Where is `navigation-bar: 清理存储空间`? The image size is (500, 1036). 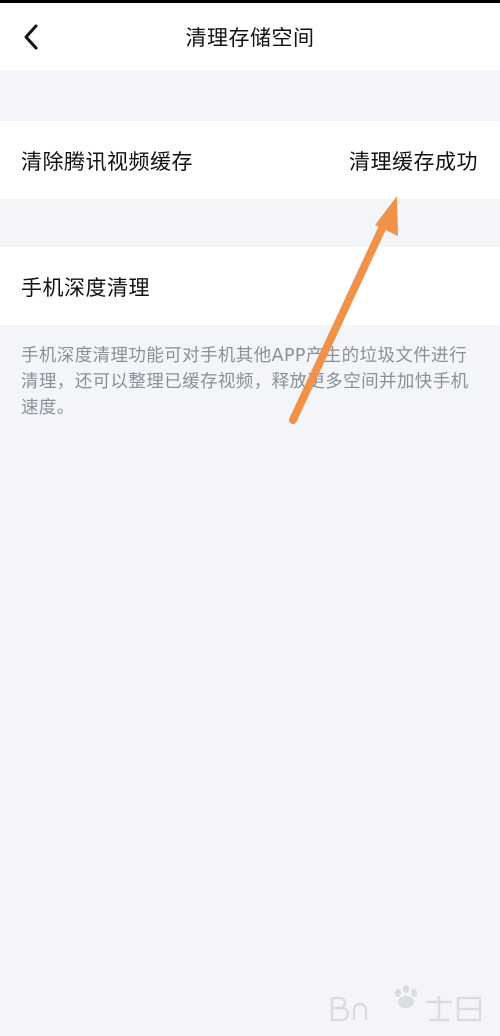 navigation-bar: 清理存储空间 is located at coordinates (250, 36).